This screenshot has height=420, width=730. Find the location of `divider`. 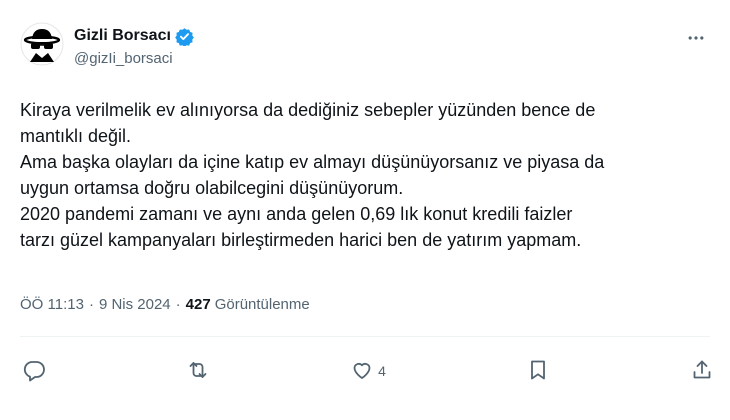

divider is located at coordinates (365, 336).